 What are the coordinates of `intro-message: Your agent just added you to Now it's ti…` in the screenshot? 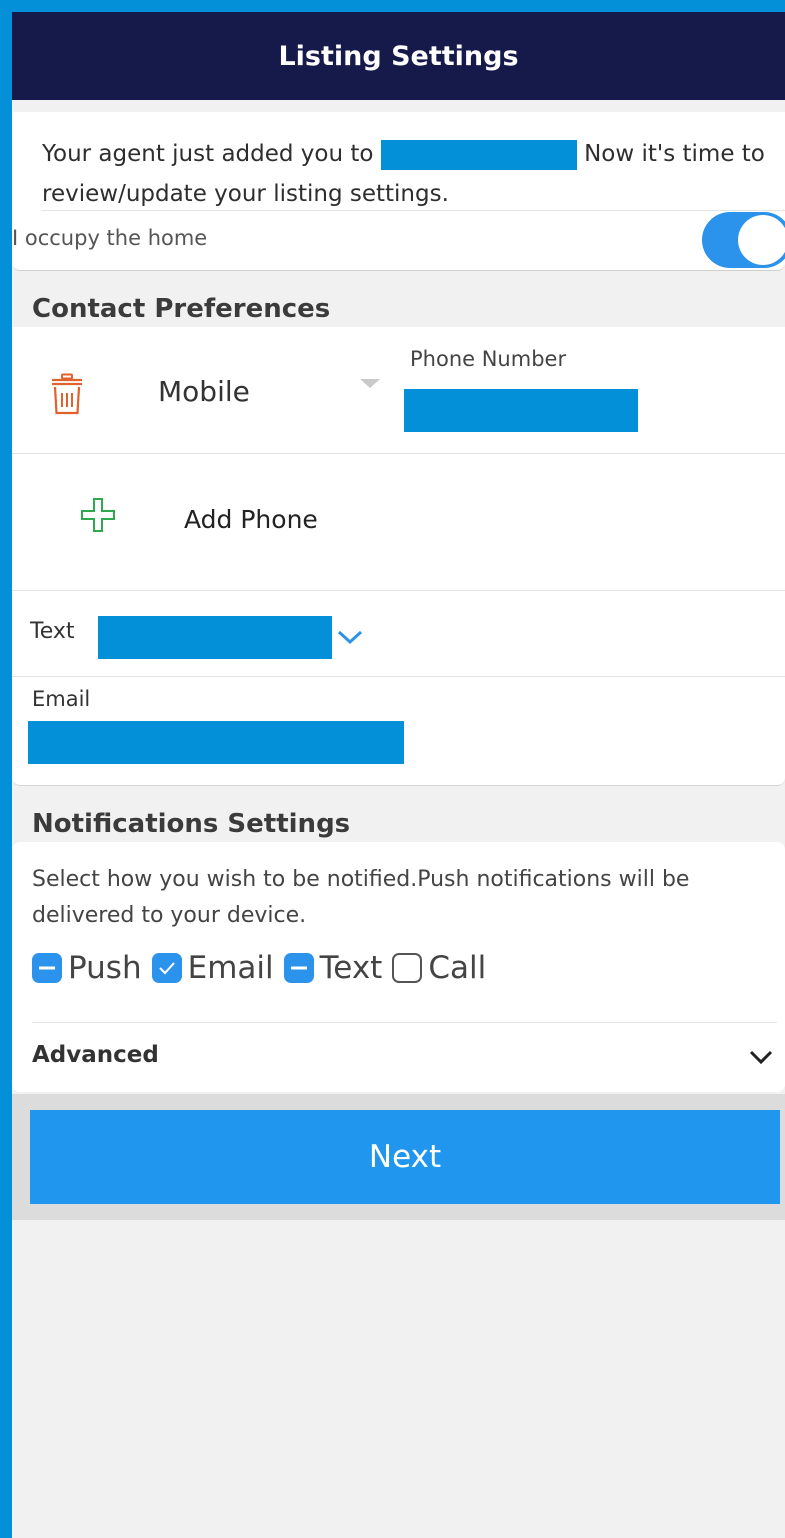 It's located at (412, 174).